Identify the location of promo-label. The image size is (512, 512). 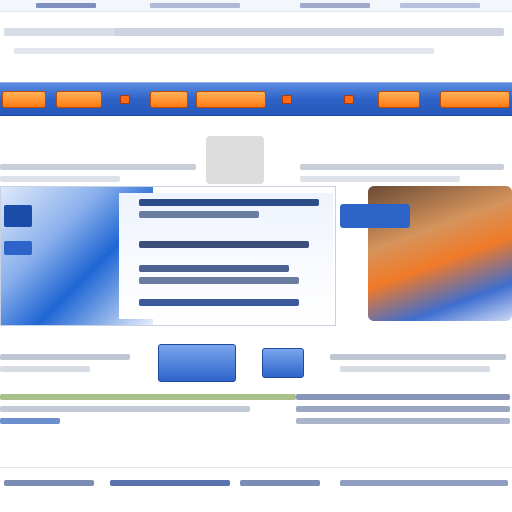
(375, 216).